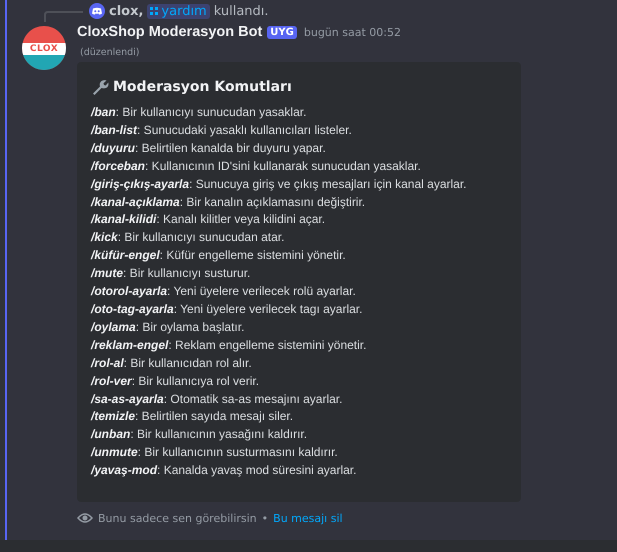 The image size is (617, 552). What do you see at coordinates (217, 399) in the screenshot?
I see `command-description: /sa-as-ayarla: Otomatik sa-as mesajını ayarlar.` at bounding box center [217, 399].